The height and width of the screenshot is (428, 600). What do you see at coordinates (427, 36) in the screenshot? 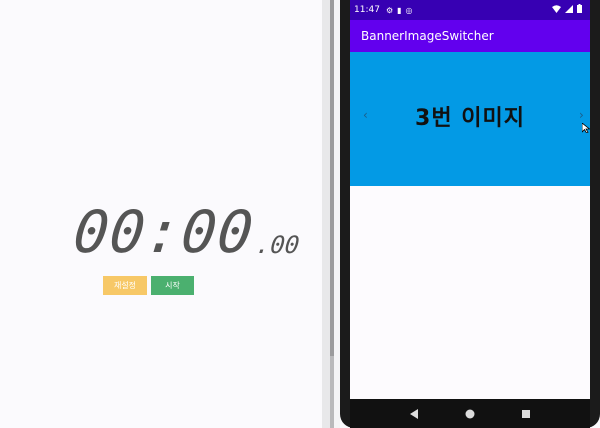
I see `app-title: BannerImageSwitcher` at bounding box center [427, 36].